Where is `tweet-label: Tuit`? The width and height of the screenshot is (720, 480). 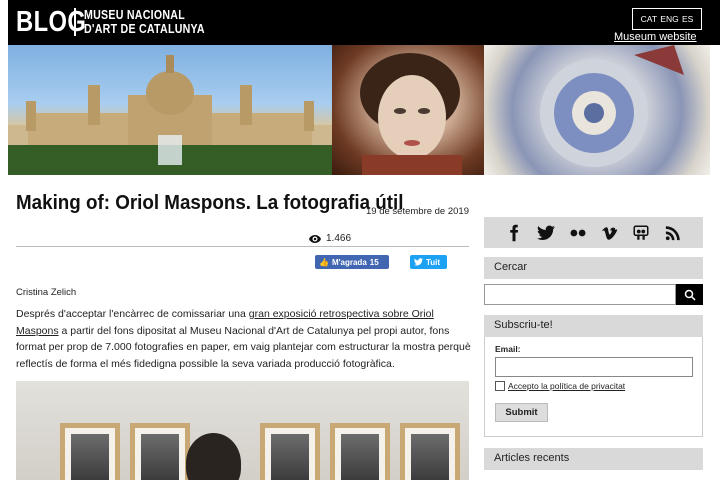
tweet-label: Tuit is located at coordinates (433, 262).